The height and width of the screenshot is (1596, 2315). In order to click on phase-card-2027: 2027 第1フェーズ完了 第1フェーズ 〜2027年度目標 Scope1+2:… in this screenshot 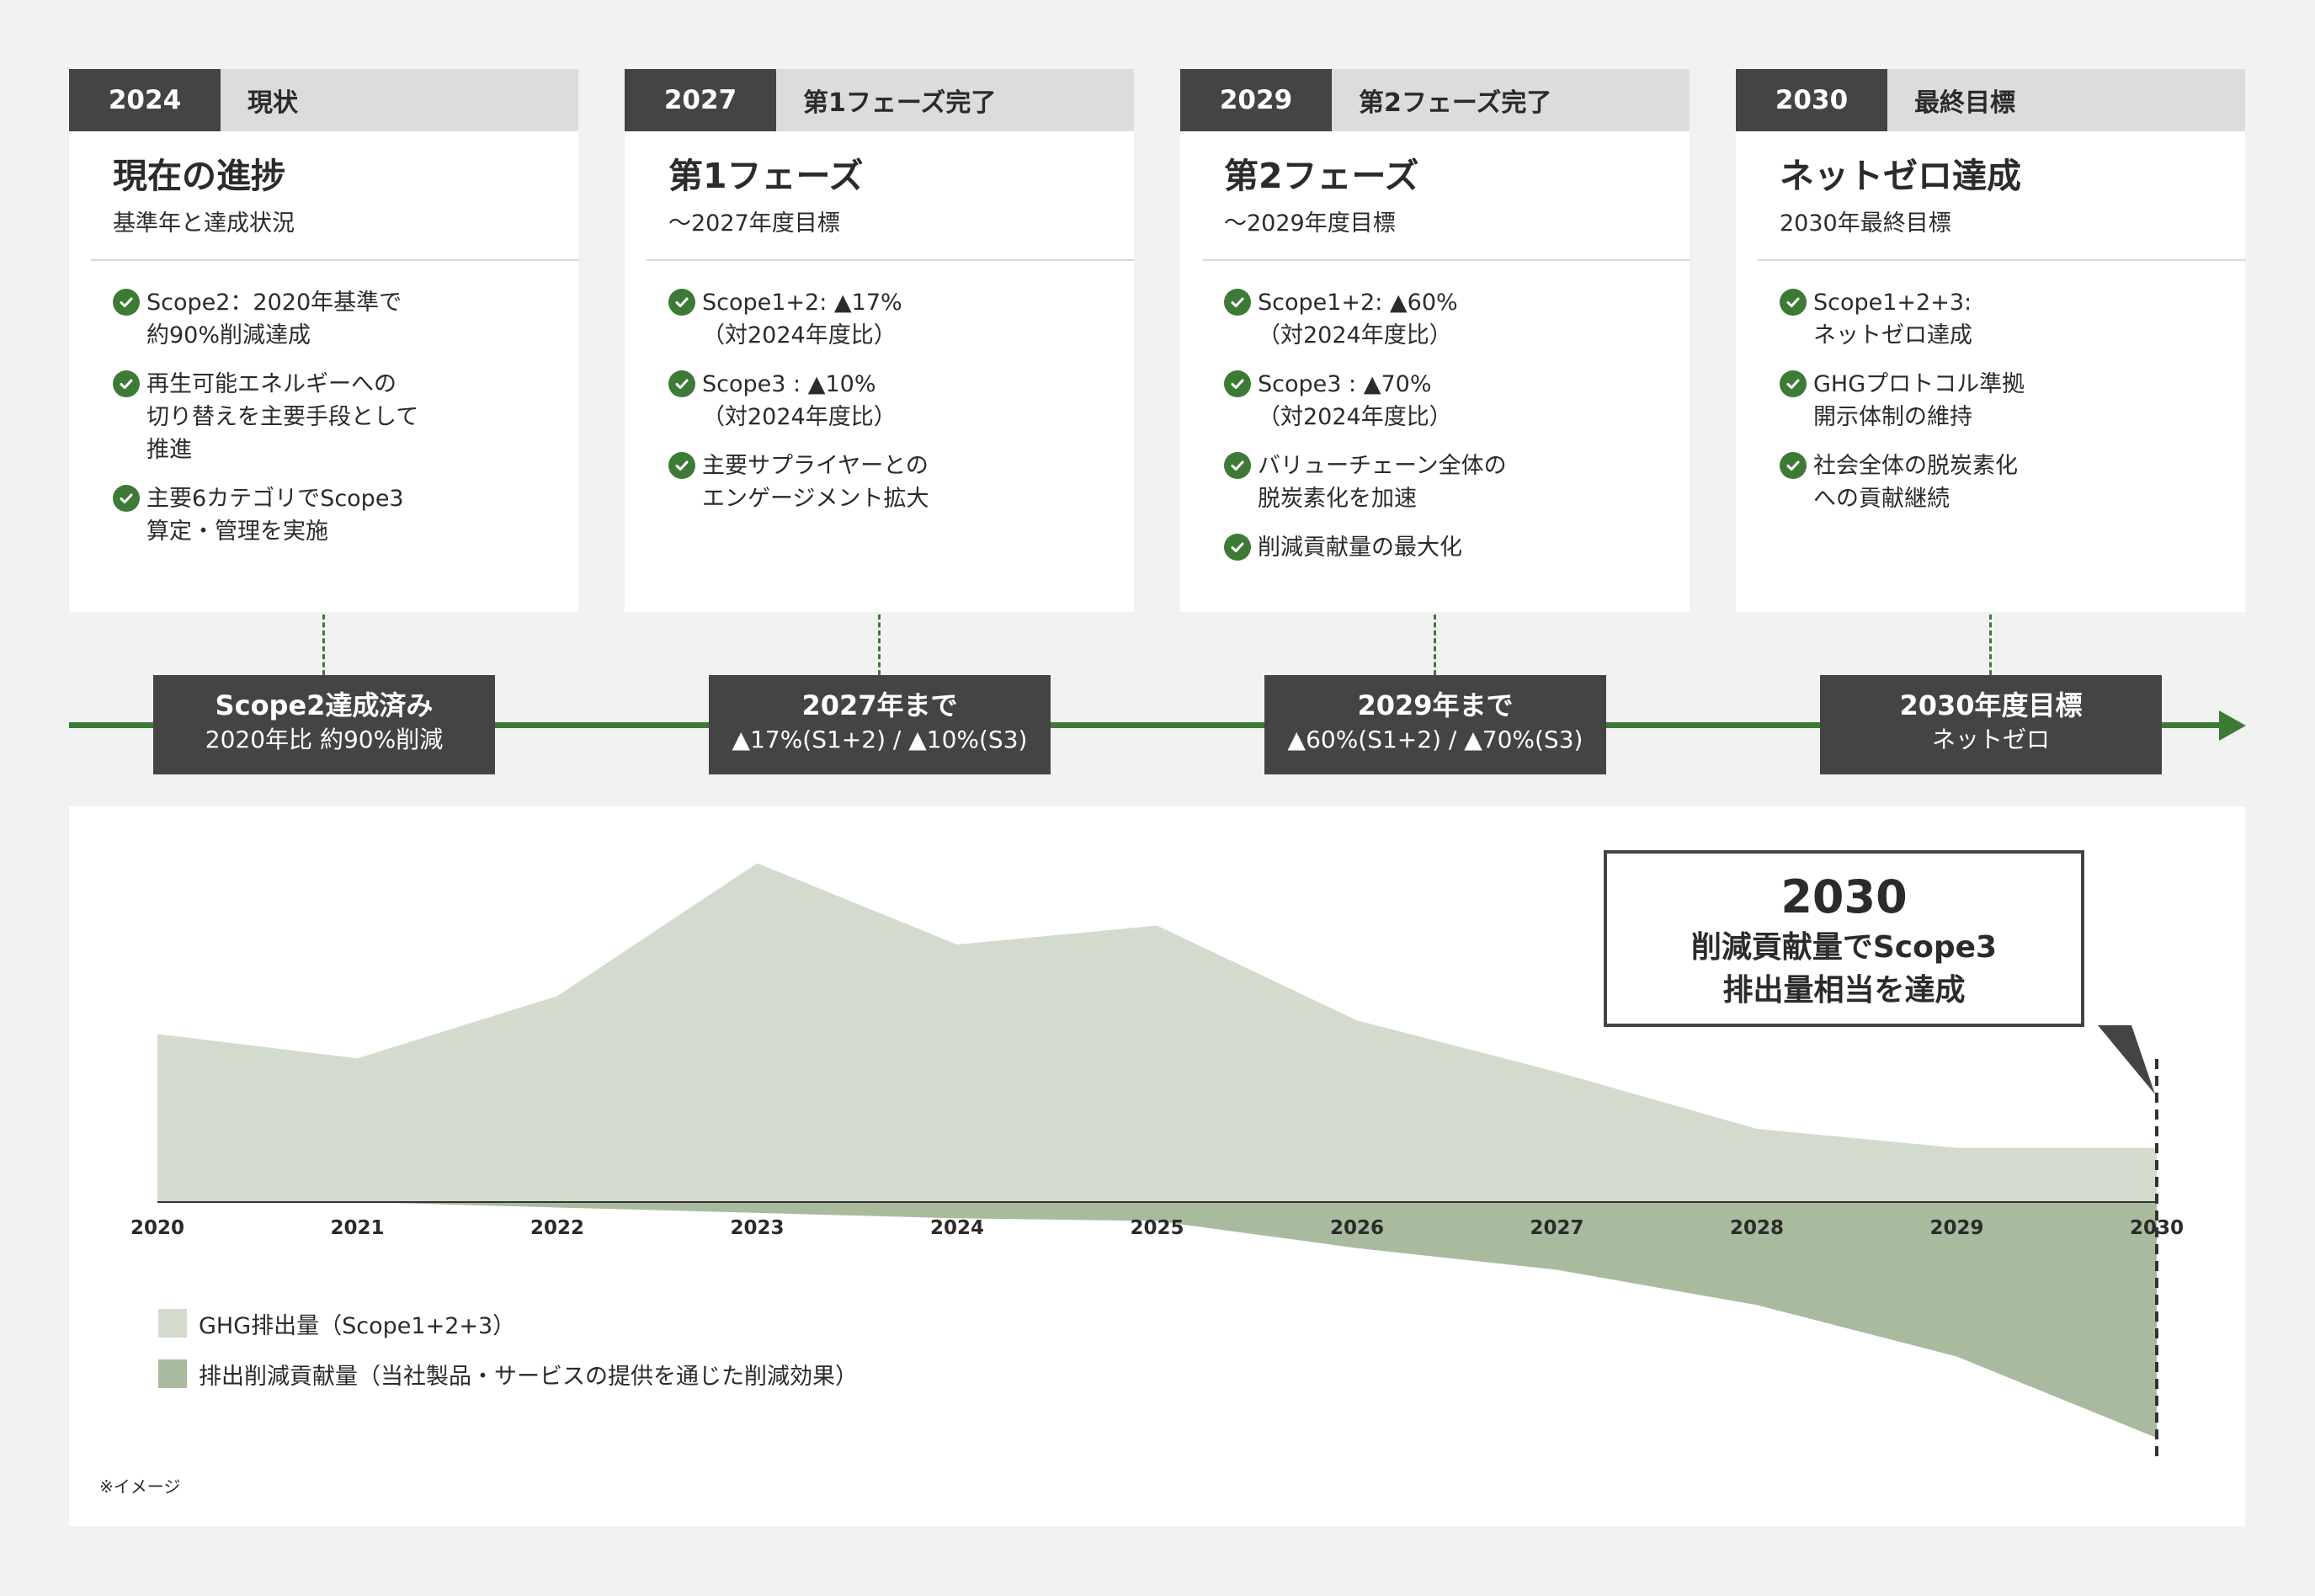, I will do `click(880, 340)`.